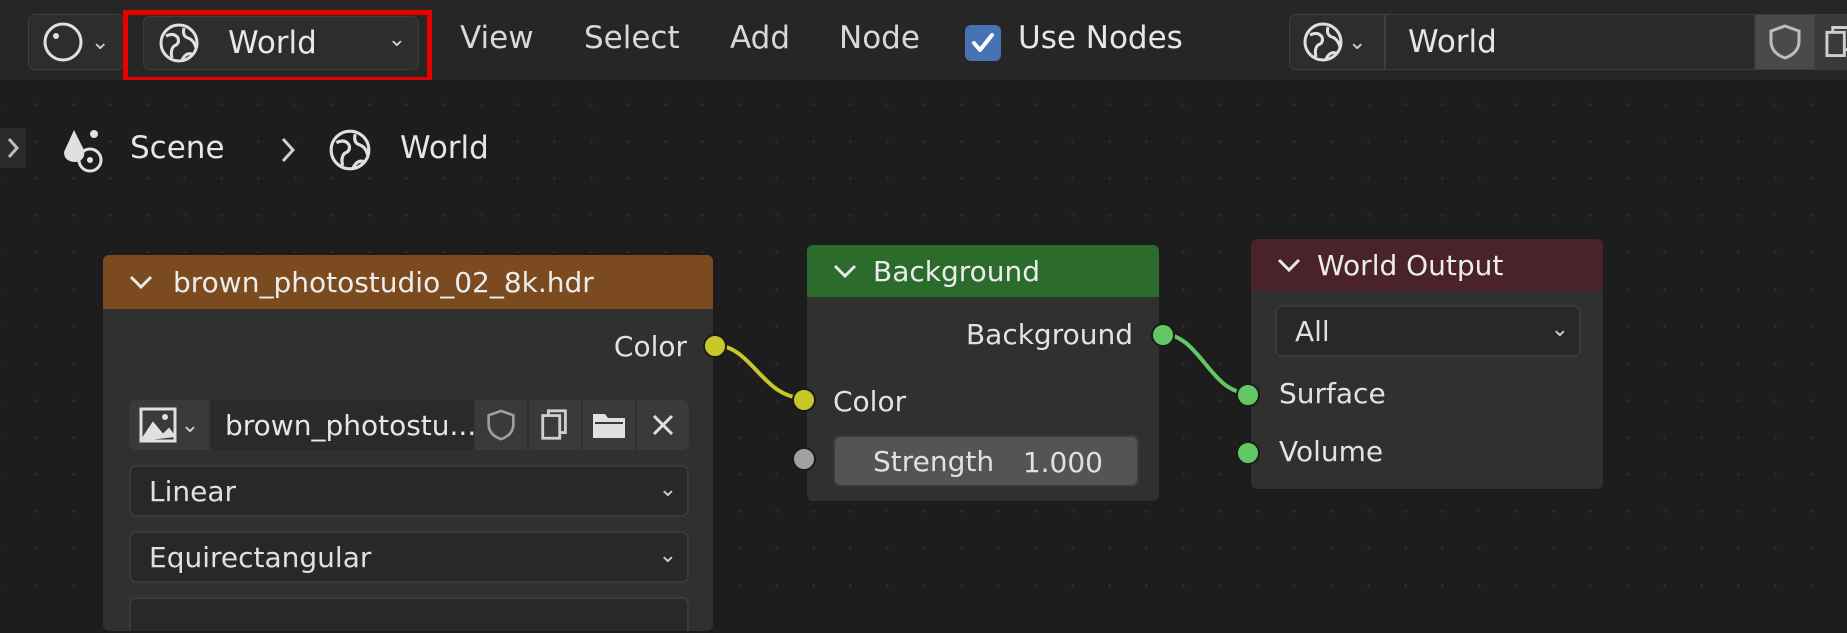  Describe the element at coordinates (957, 271) in the screenshot. I see `node-title: Background` at that location.